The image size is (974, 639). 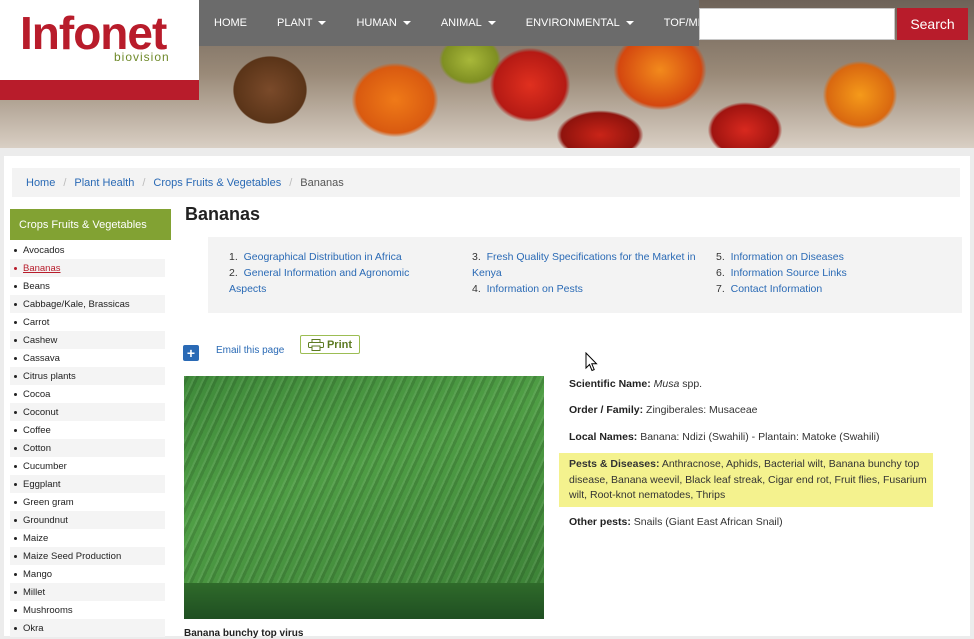 I want to click on sidebar-item-avocados: Avocados, so click(x=87, y=250).